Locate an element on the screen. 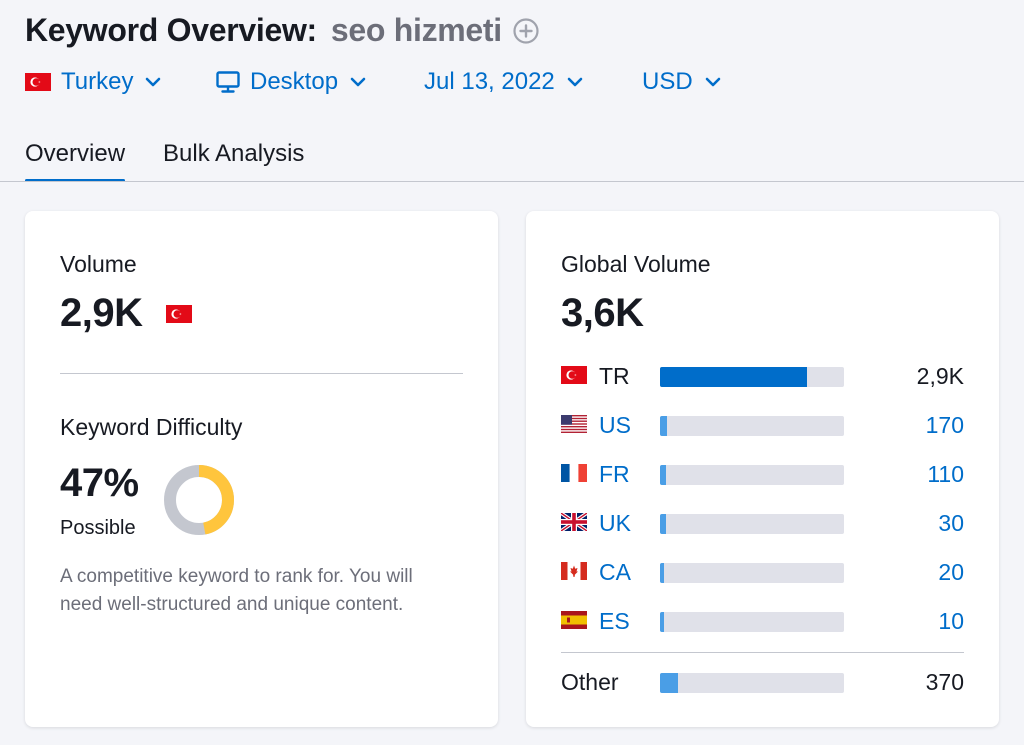 Image resolution: width=1024 pixels, height=745 pixels. spain-flag-icon is located at coordinates (574, 620).